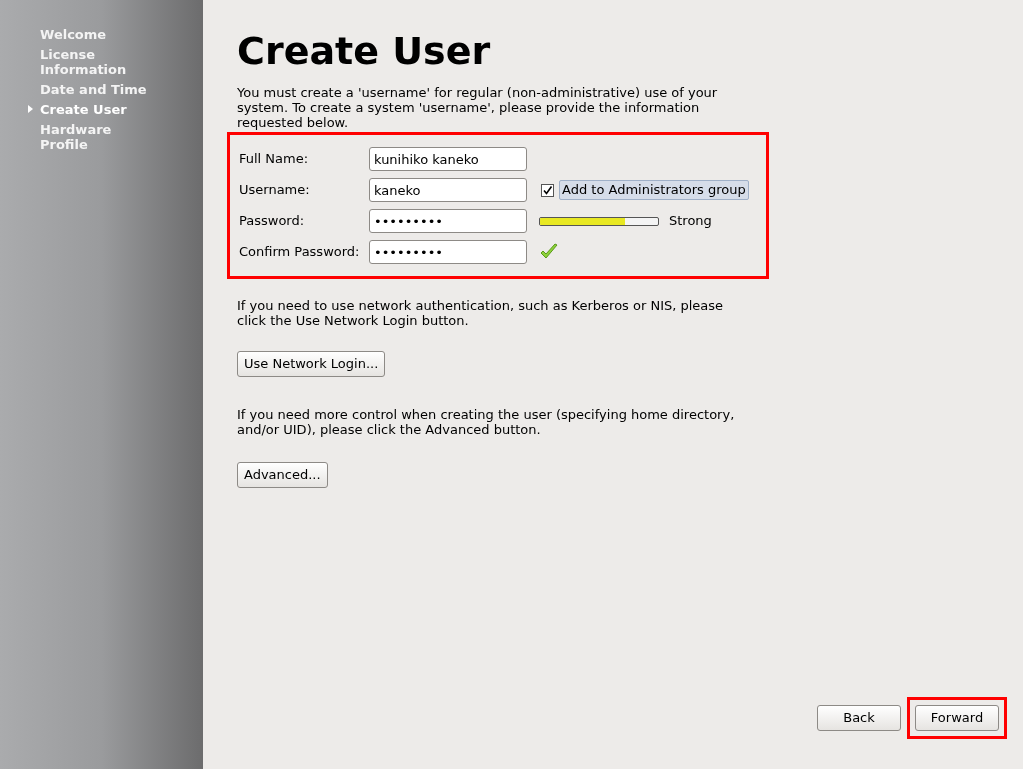 The width and height of the screenshot is (1023, 769). I want to click on intro-text: You must create a 'username' for regular (non-administrative) use of your system. To create a system 'username', please provide the information requested below., so click(478, 107).